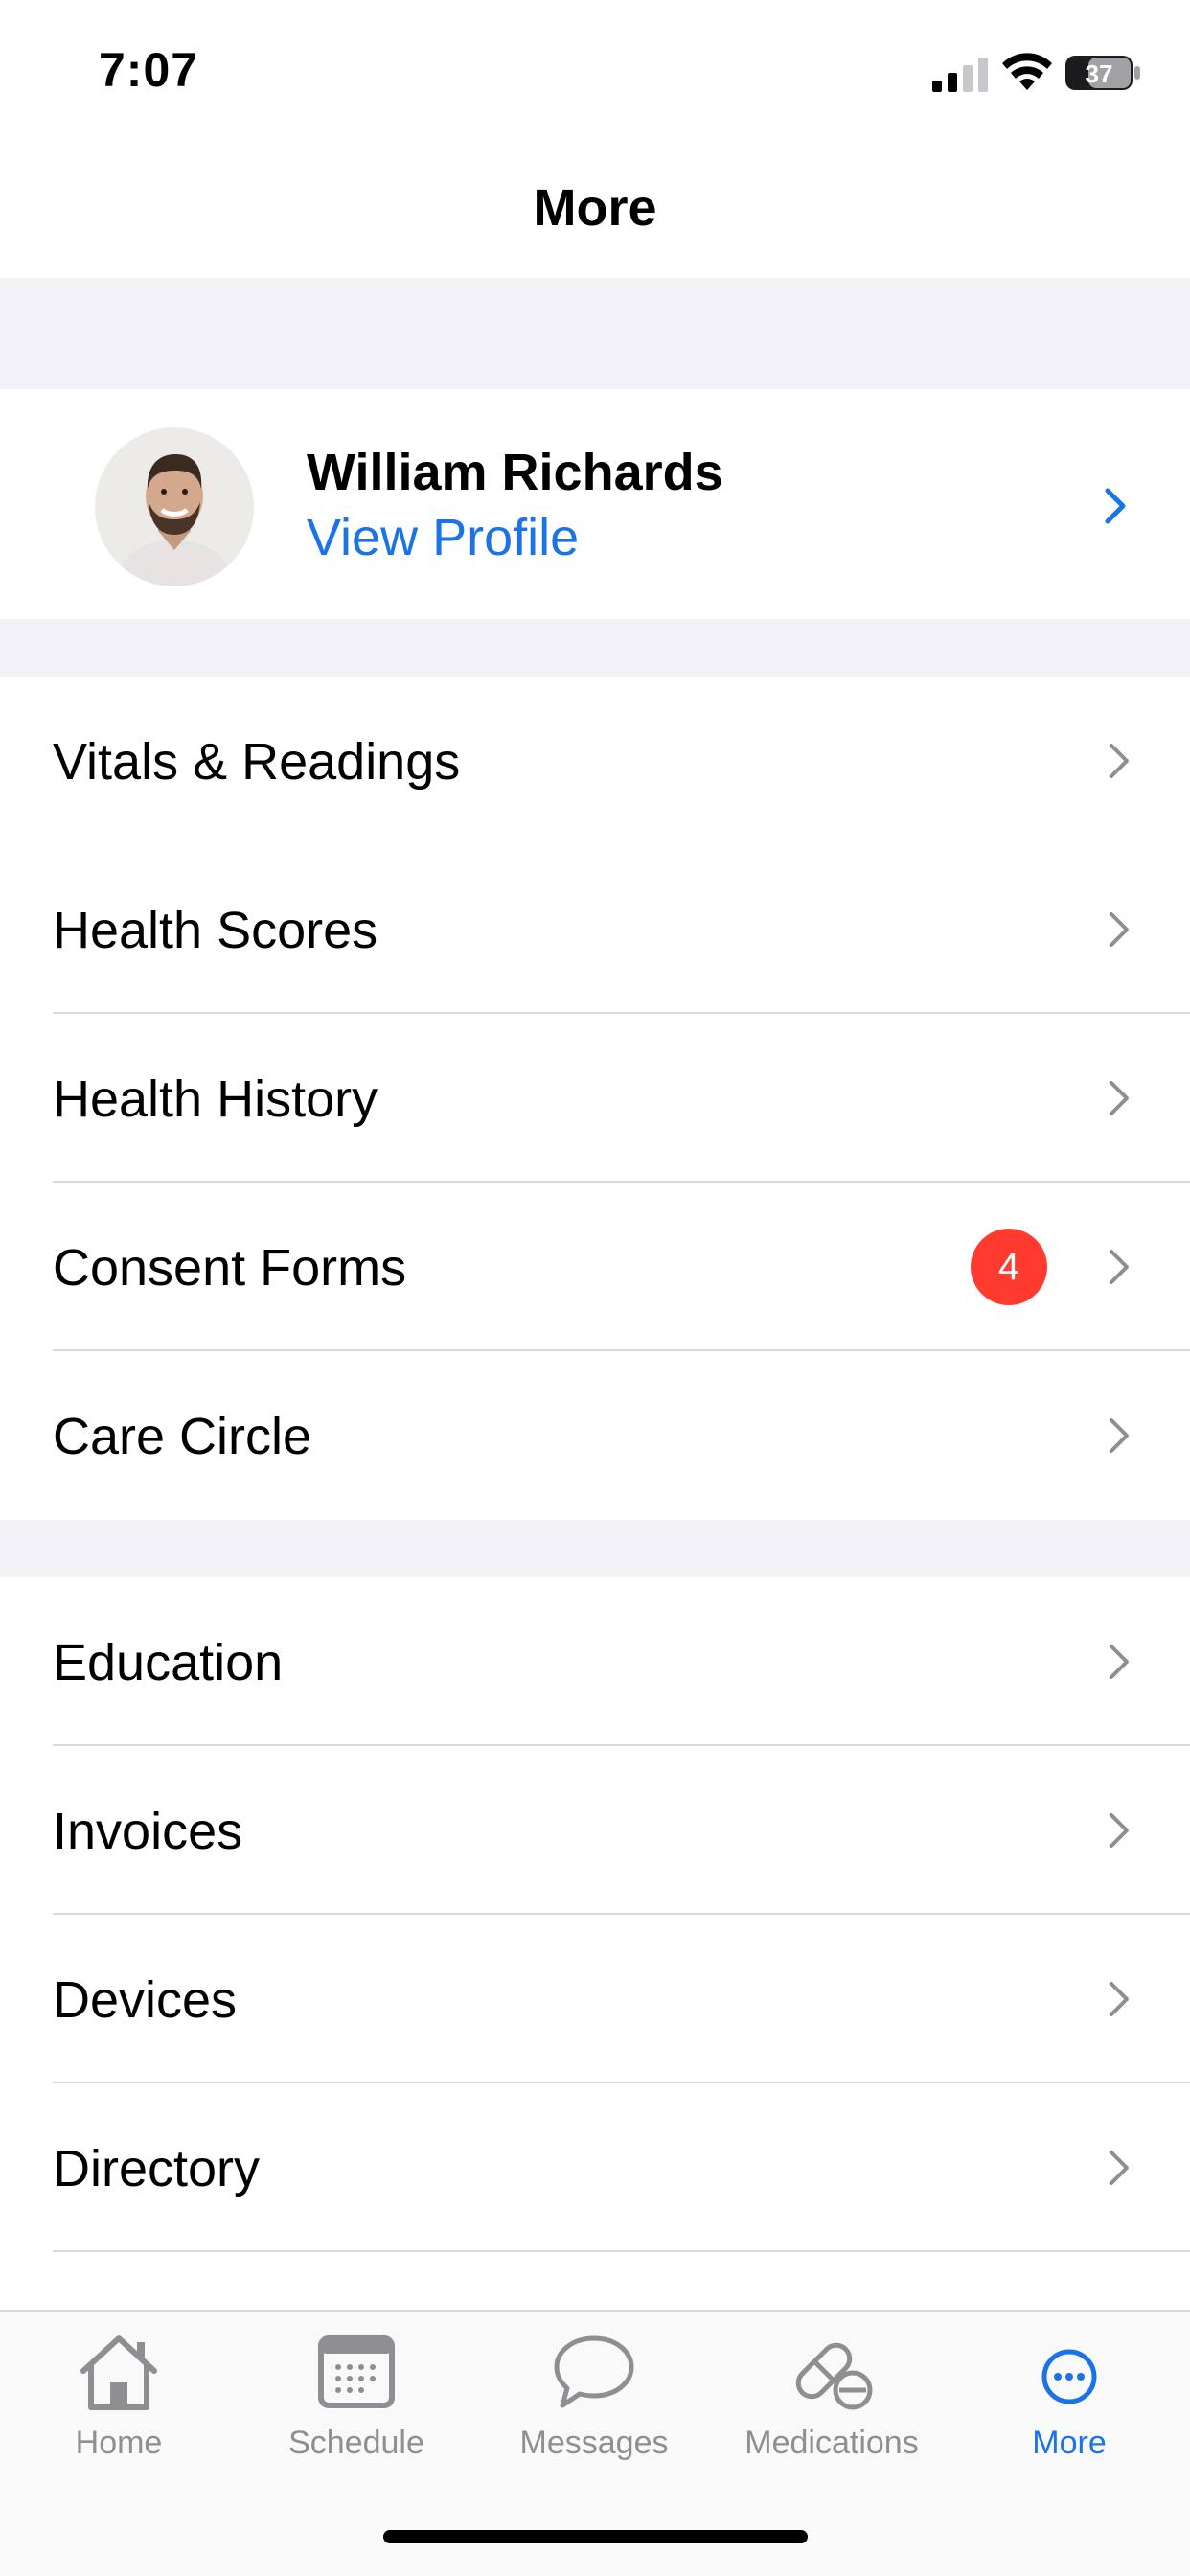 The height and width of the screenshot is (2576, 1190). I want to click on list-item-label: Education, so click(168, 1662).